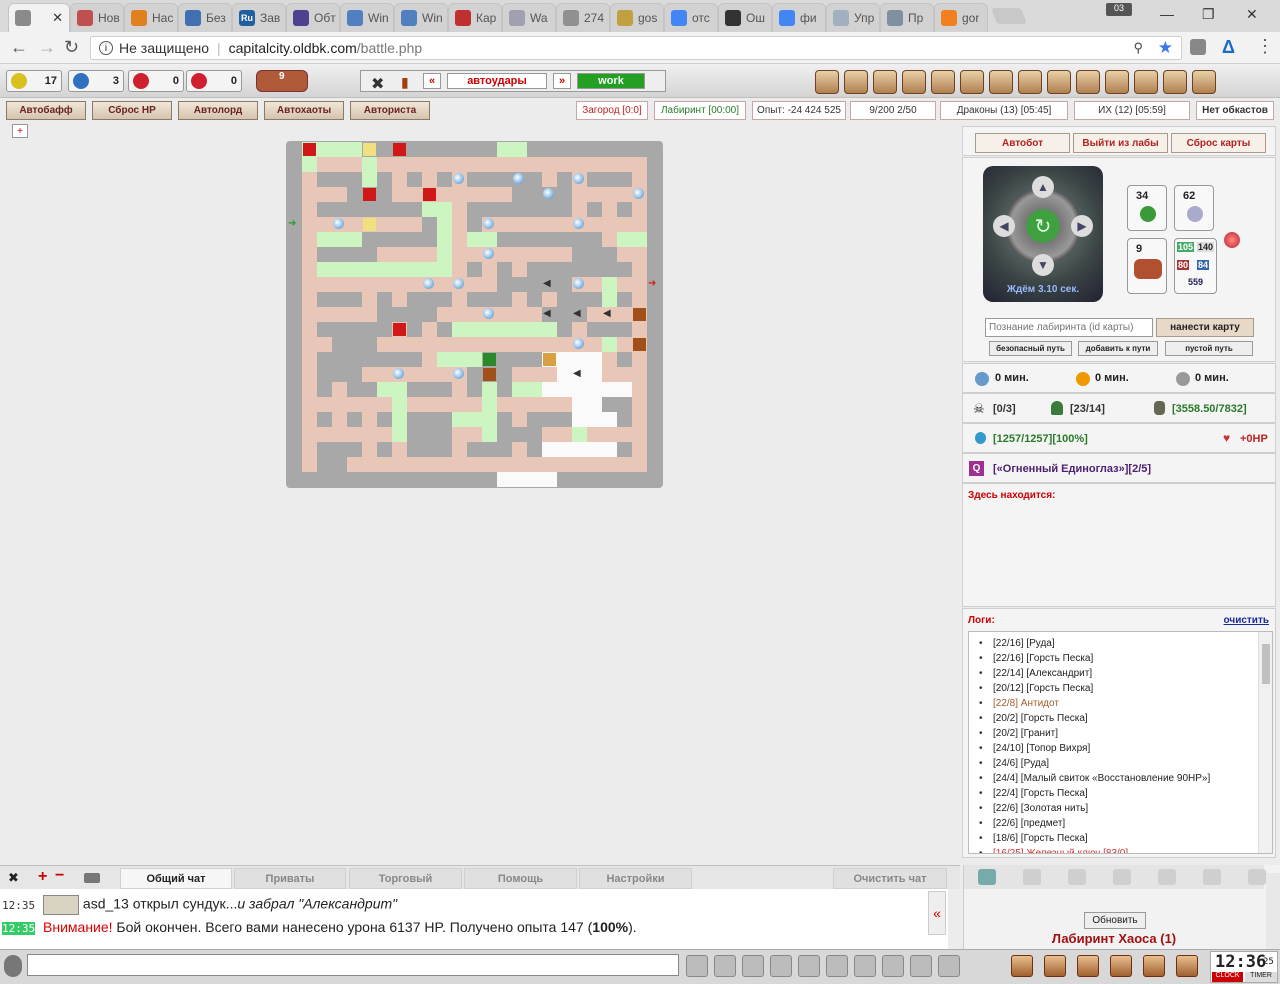 This screenshot has width=1280, height=984. Describe the element at coordinates (1204, 82) in the screenshot. I see `gear-icon` at that location.